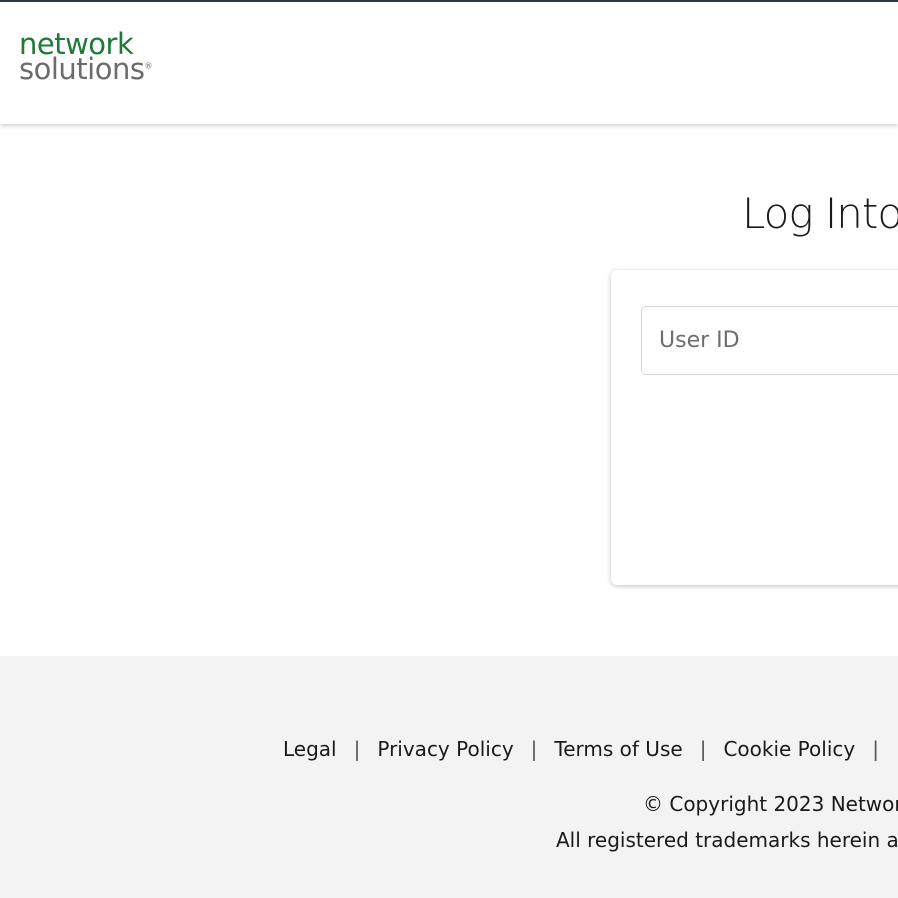  Describe the element at coordinates (820, 213) in the screenshot. I see `page-title: Log Into Y` at that location.